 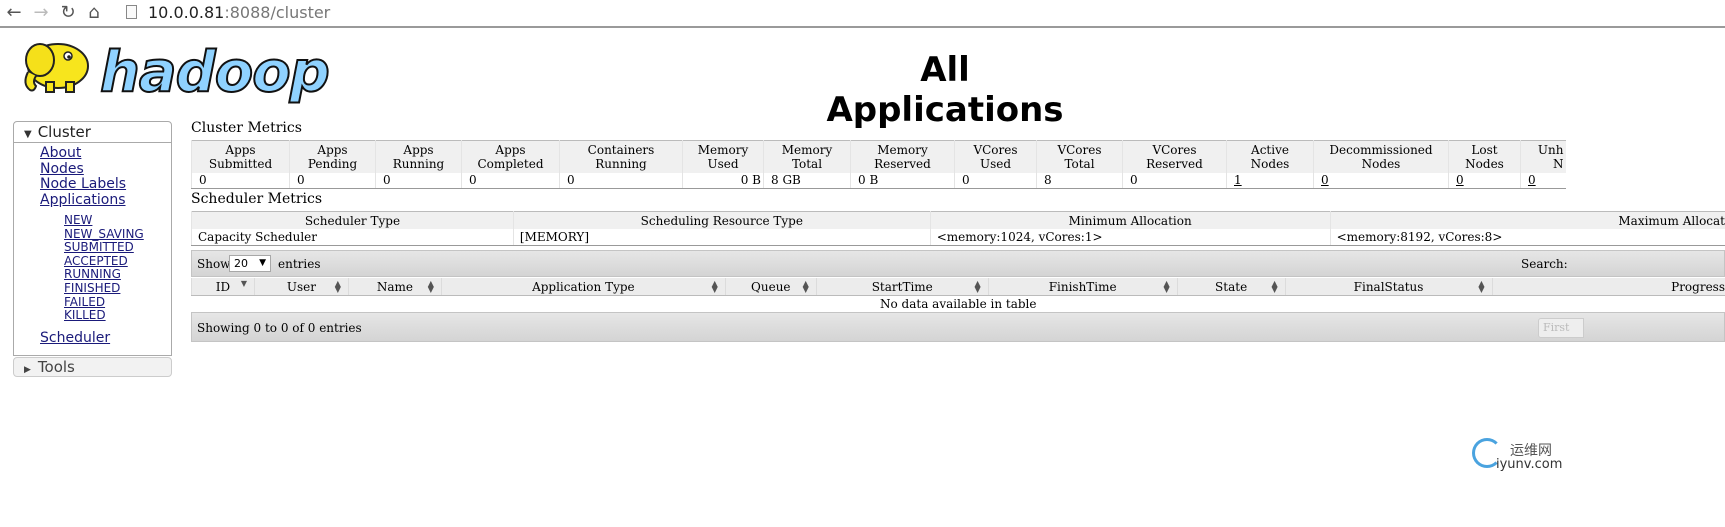 I want to click on url-path: :8088/cluster, so click(x=277, y=12).